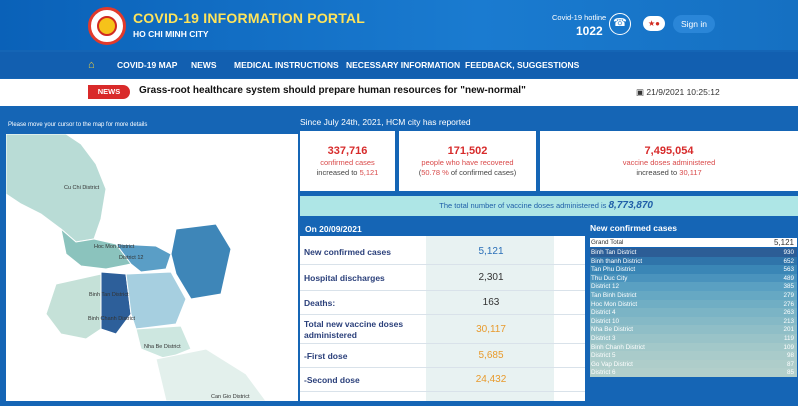 The height and width of the screenshot is (406, 798). What do you see at coordinates (403, 65) in the screenshot?
I see `nav-necessary-information: NECESSARY INFORMATION` at bounding box center [403, 65].